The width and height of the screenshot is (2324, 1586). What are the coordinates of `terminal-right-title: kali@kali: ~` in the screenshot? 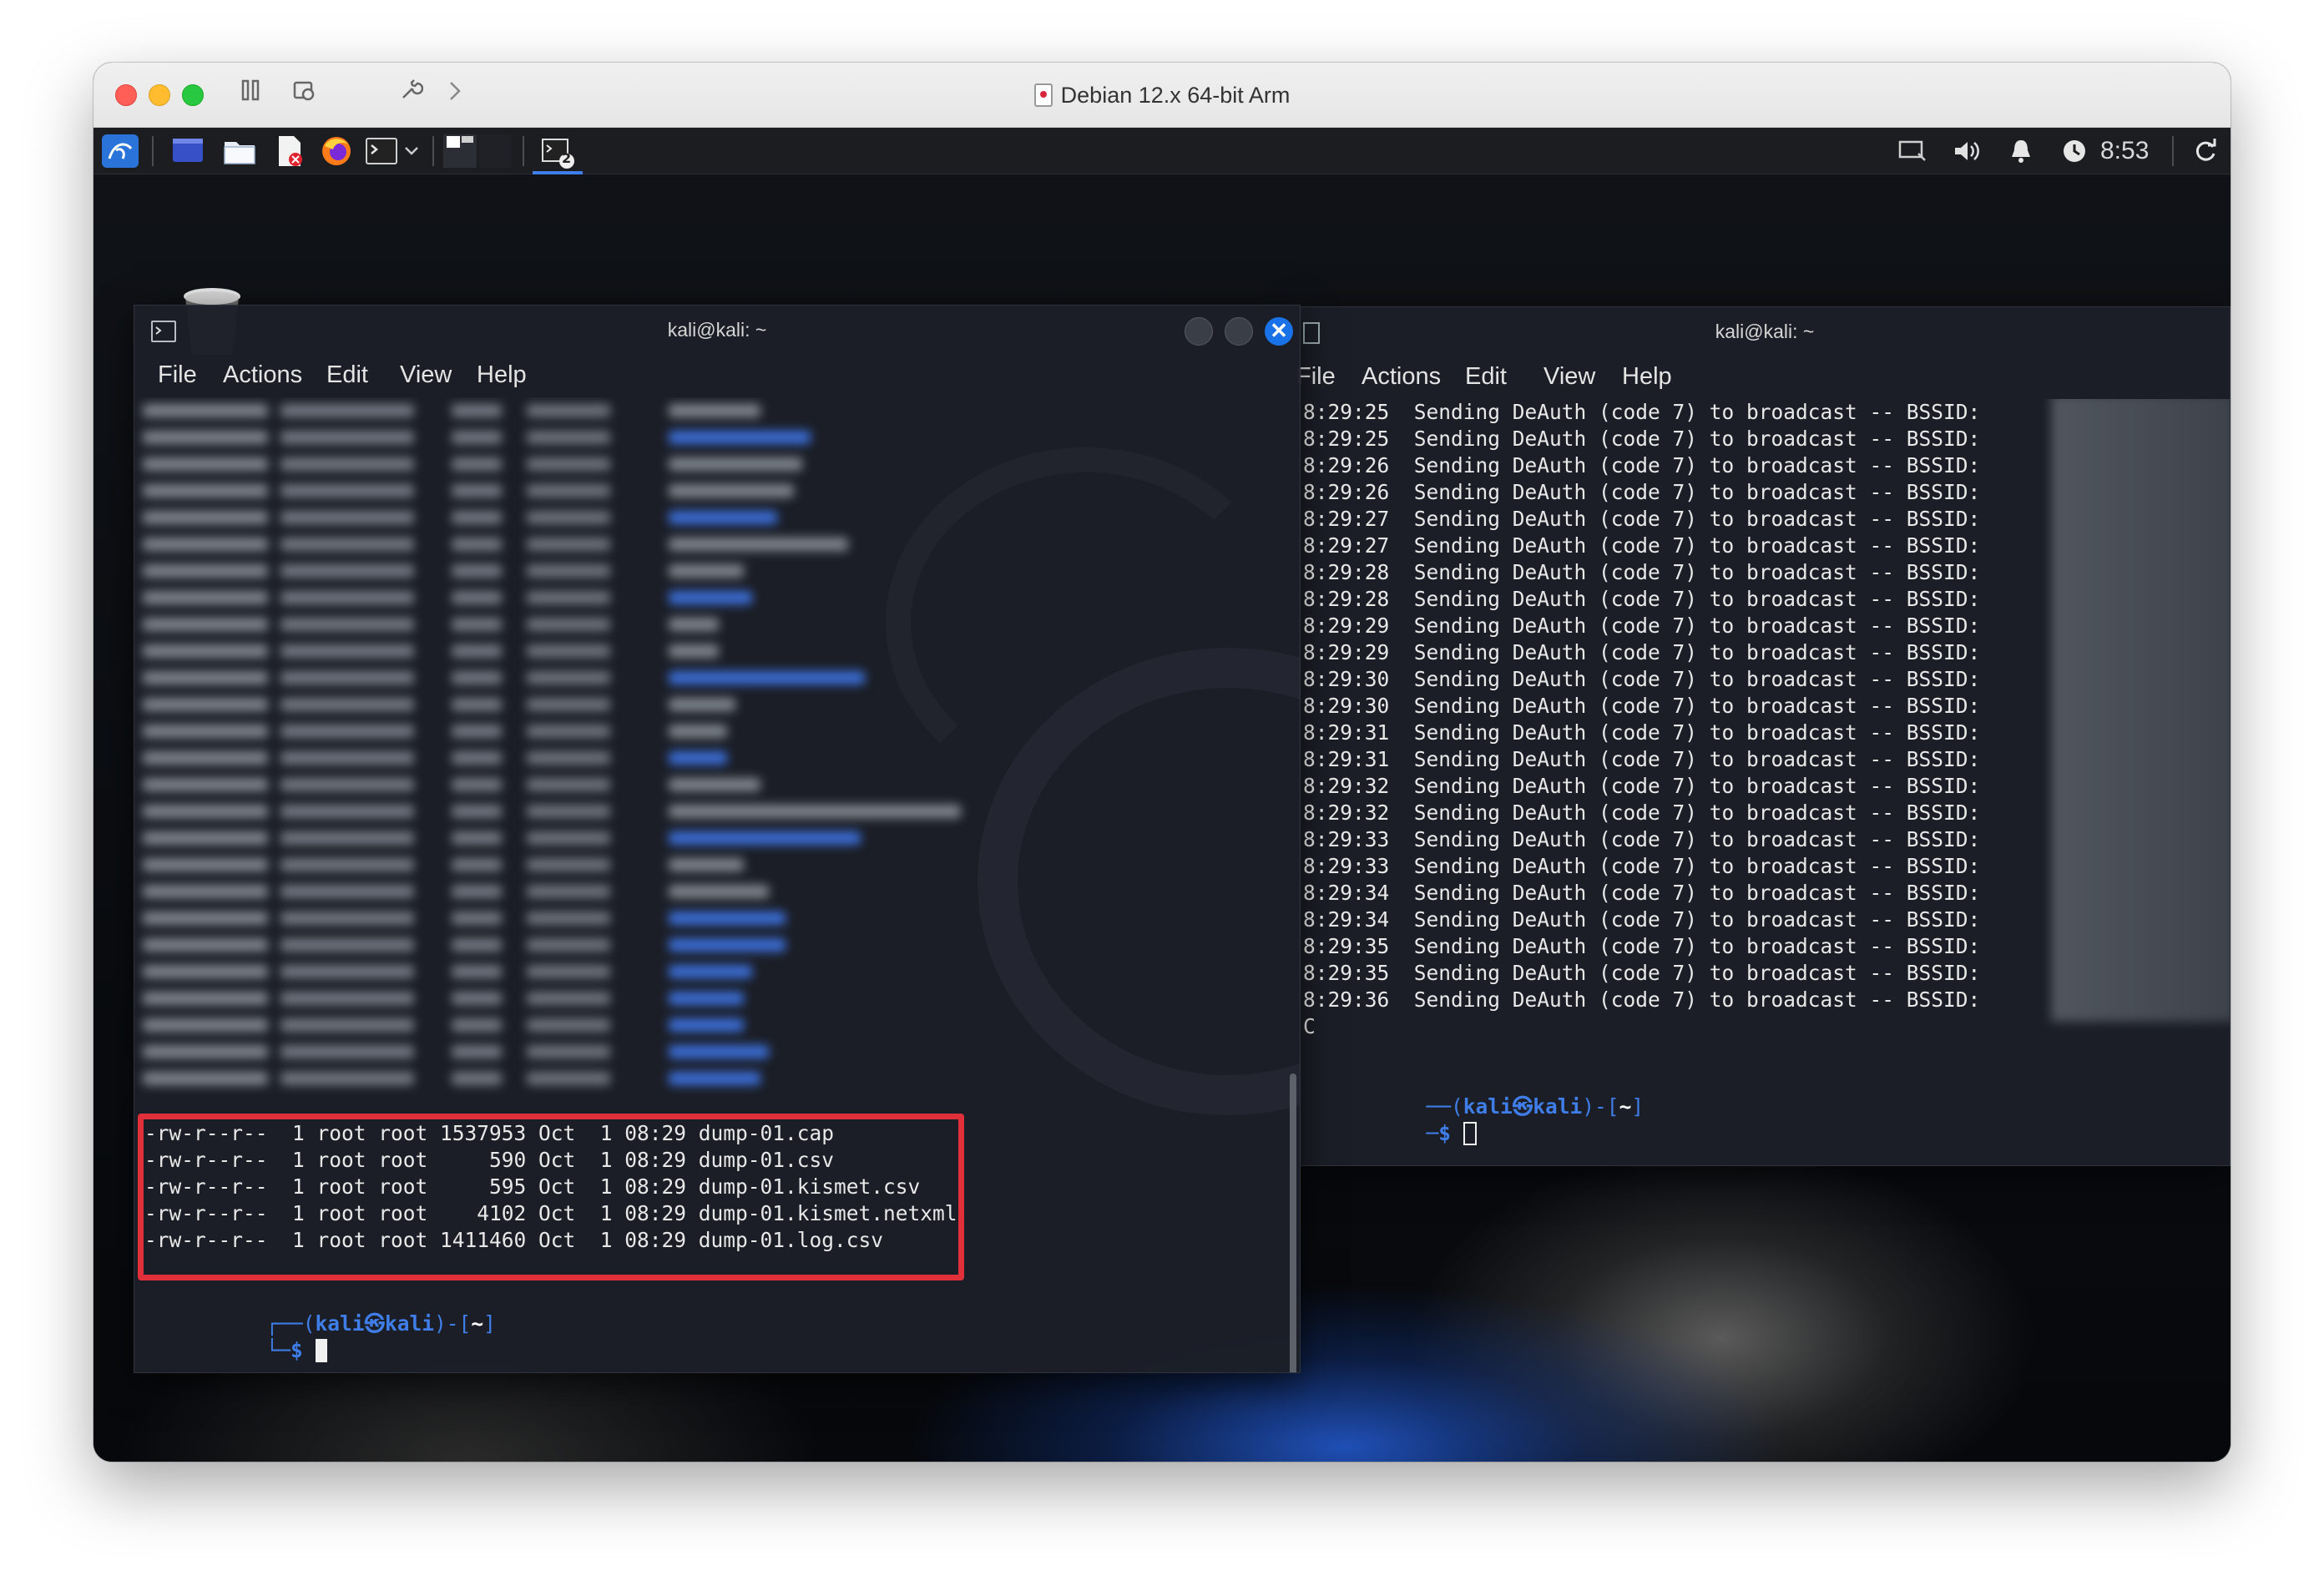 It's located at (1765, 331).